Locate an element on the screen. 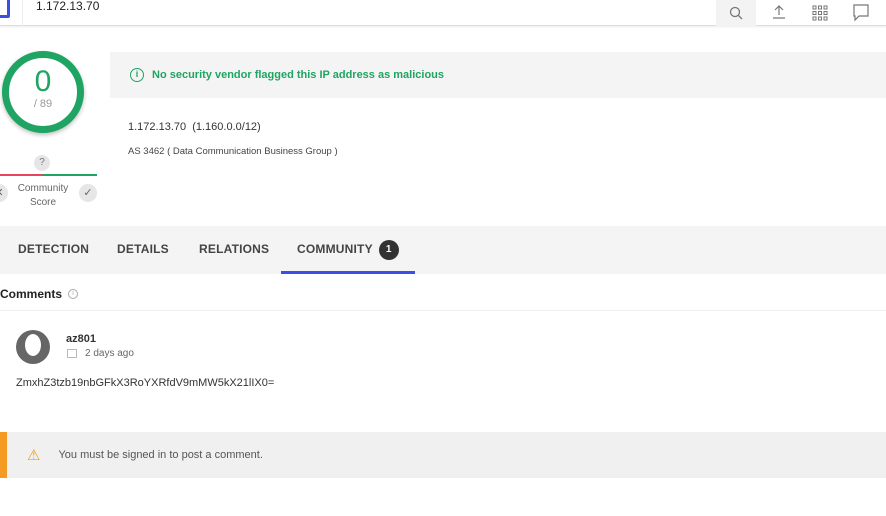 The width and height of the screenshot is (886, 516). tab-detection: DETECTION is located at coordinates (53, 250).